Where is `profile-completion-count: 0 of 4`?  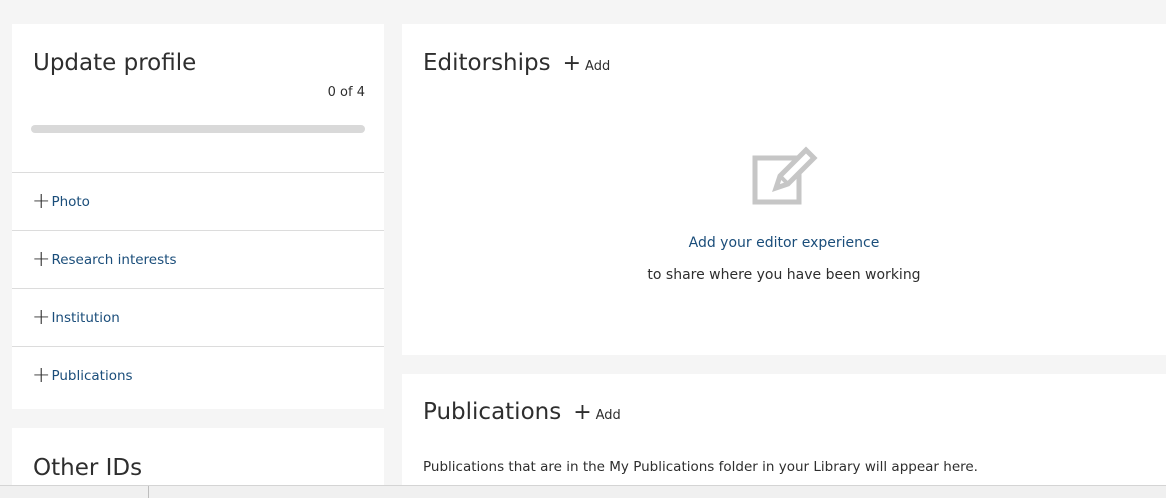 profile-completion-count: 0 of 4 is located at coordinates (346, 92).